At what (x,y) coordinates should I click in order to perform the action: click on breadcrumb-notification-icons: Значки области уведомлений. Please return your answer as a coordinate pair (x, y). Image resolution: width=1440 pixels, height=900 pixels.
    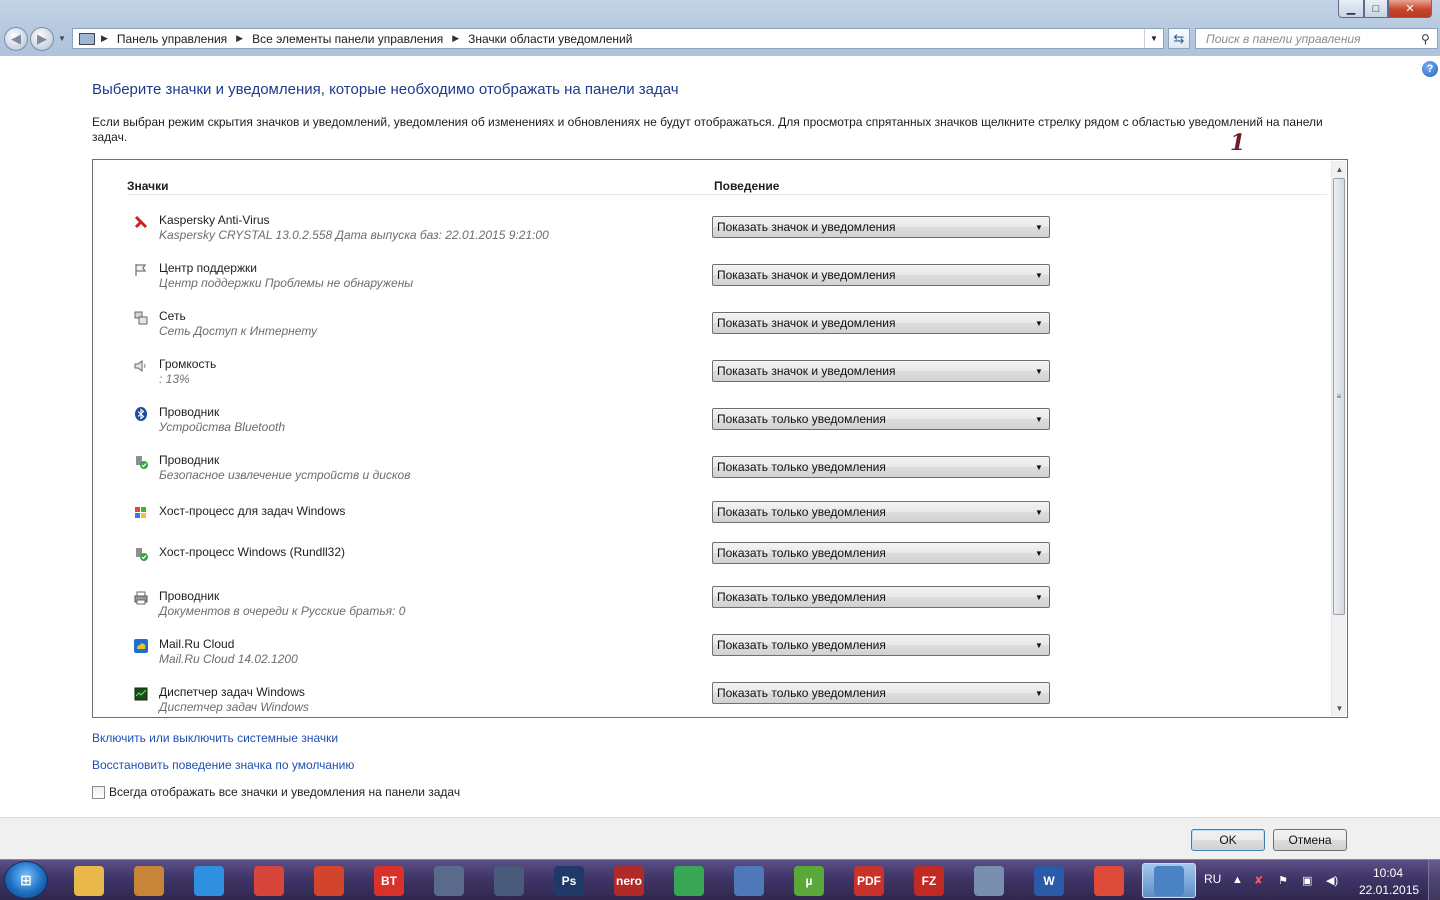
    Looking at the image, I should click on (550, 39).